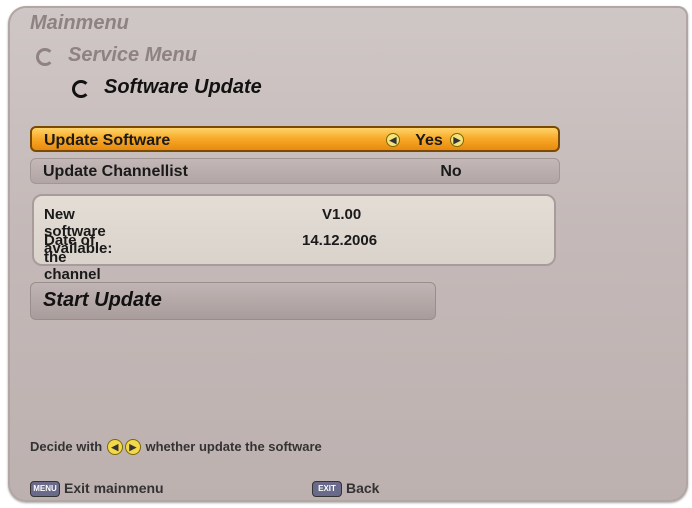  Describe the element at coordinates (132, 55) in the screenshot. I see `breadcrumb-service-menu: Service Menu` at that location.